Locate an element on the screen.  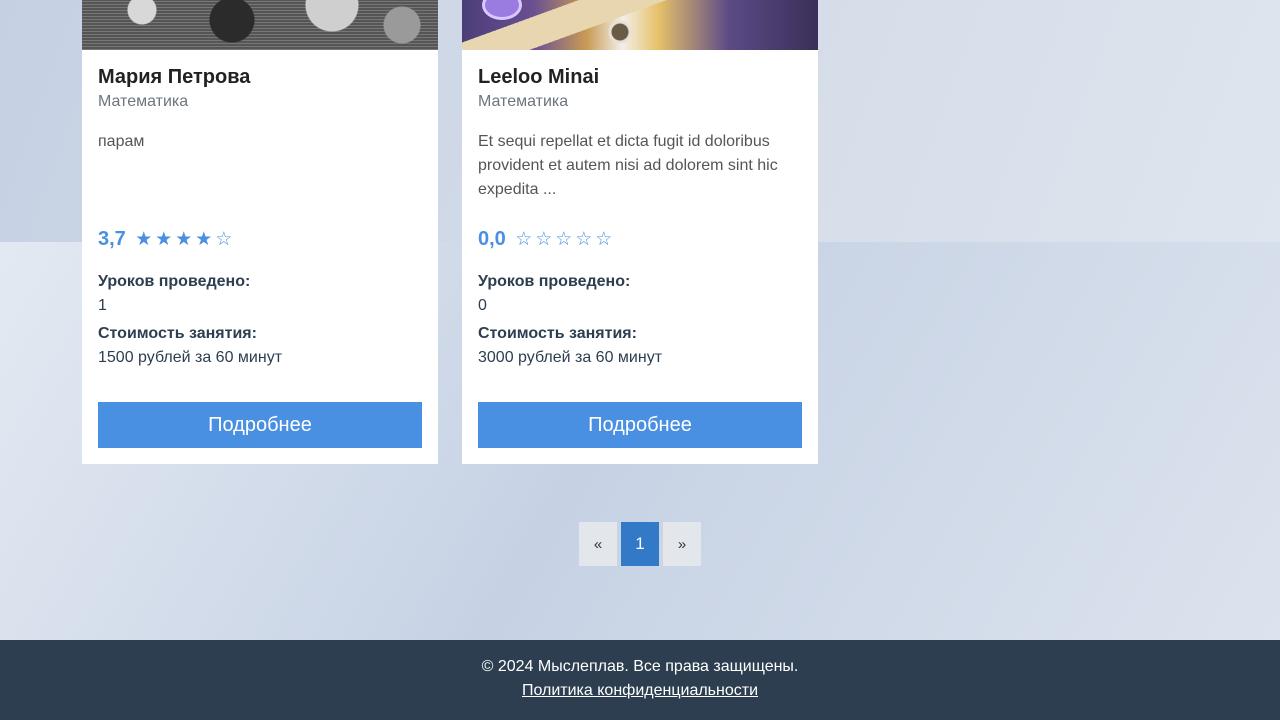
tutor-description: парам is located at coordinates (121, 141).